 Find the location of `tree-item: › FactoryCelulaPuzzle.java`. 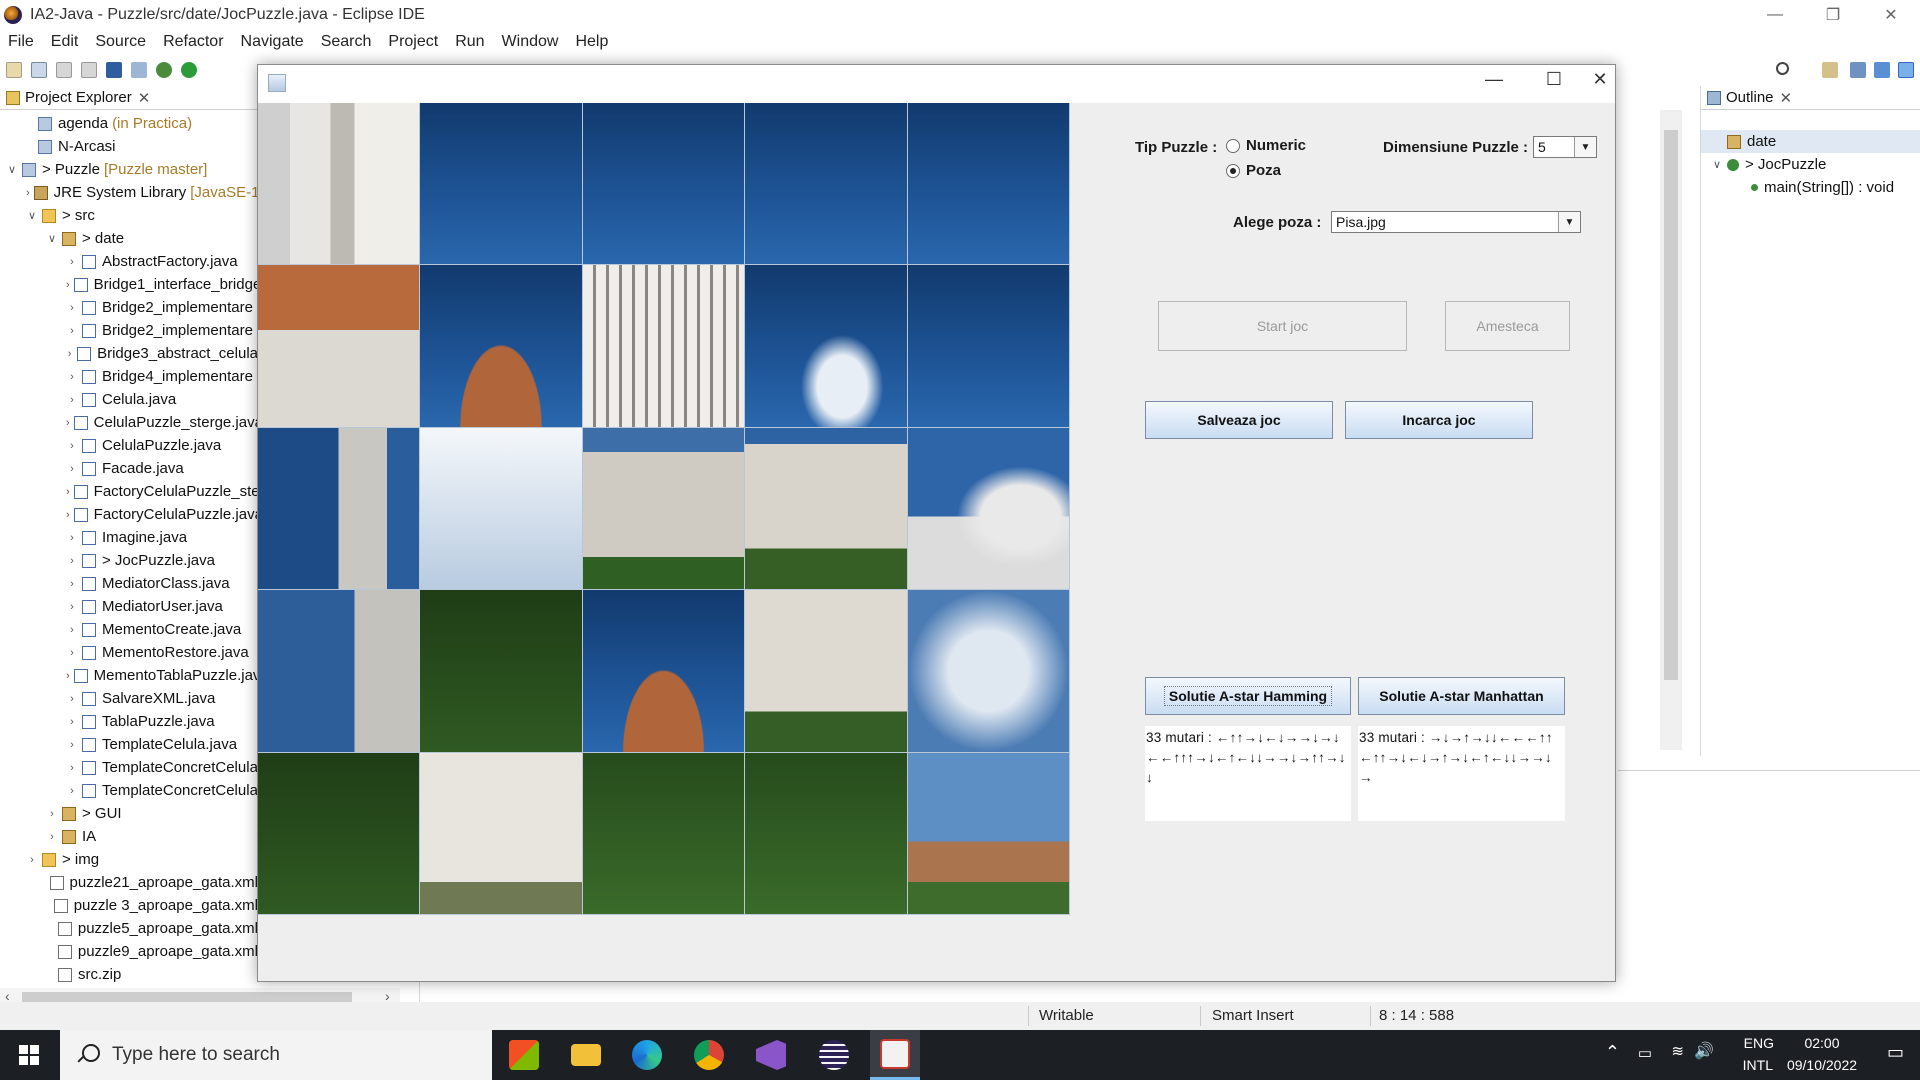

tree-item: › FactoryCelulaPuzzle.java is located at coordinates (129, 514).